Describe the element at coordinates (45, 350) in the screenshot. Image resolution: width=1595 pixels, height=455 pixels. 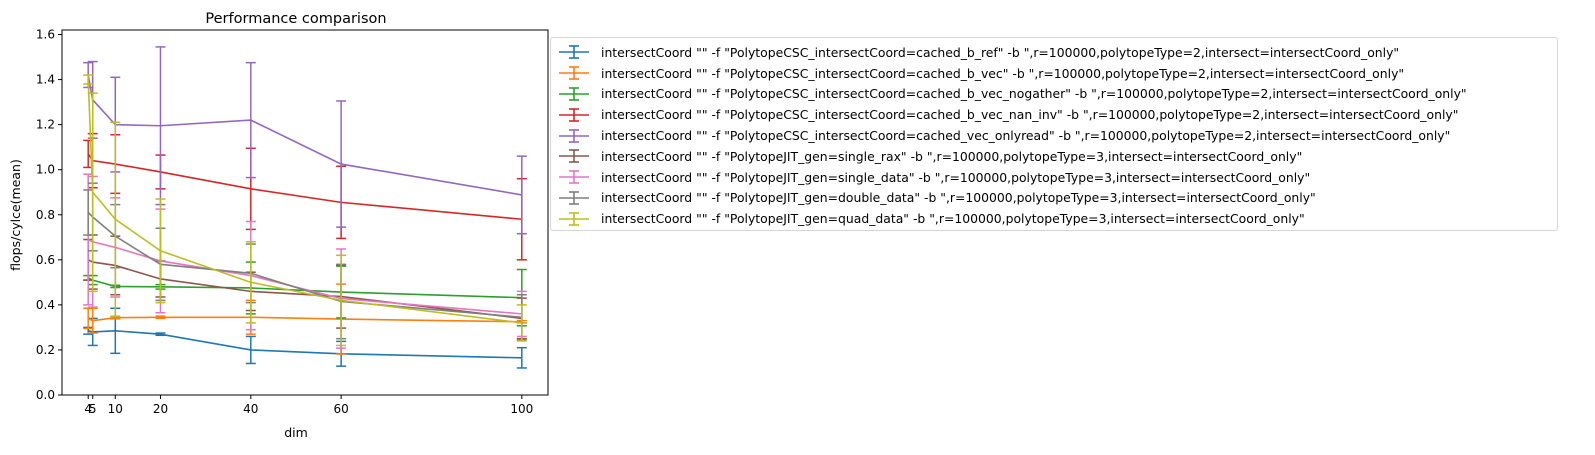
I see `y-tick-label: 0.2` at that location.